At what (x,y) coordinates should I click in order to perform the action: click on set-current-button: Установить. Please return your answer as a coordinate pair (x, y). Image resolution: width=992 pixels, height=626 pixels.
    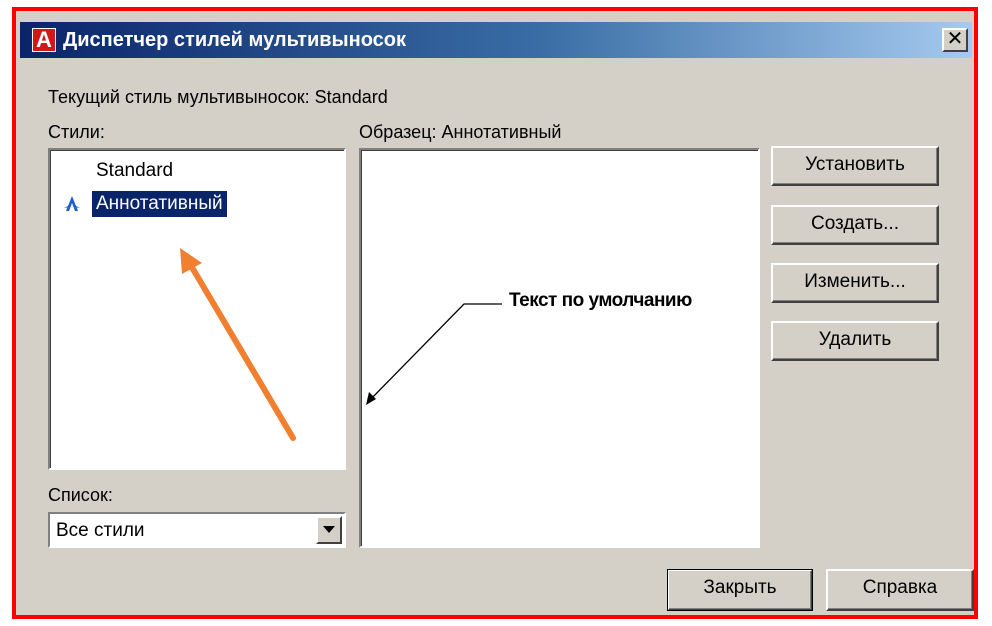
    Looking at the image, I should click on (855, 166).